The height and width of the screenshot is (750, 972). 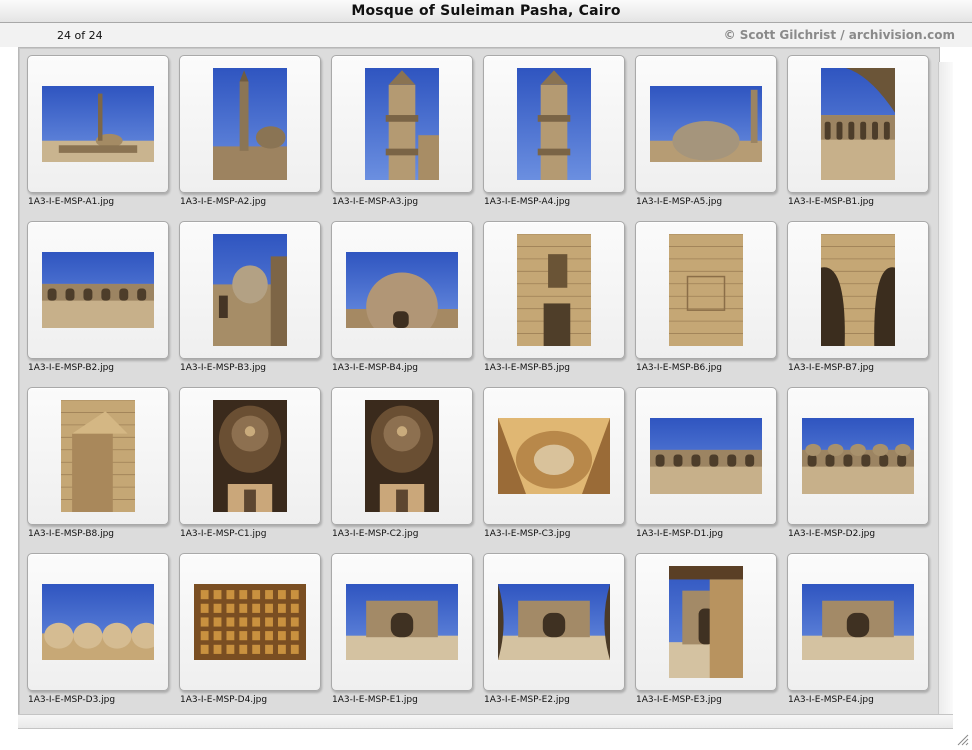 What do you see at coordinates (527, 368) in the screenshot?
I see `thumbnail-filename: 1A3-I-E-MSP-B5.jpg` at bounding box center [527, 368].